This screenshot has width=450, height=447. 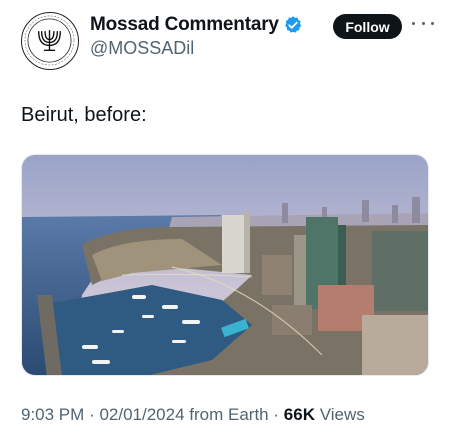 I want to click on display-name: Mossad Commentary, so click(x=184, y=25).